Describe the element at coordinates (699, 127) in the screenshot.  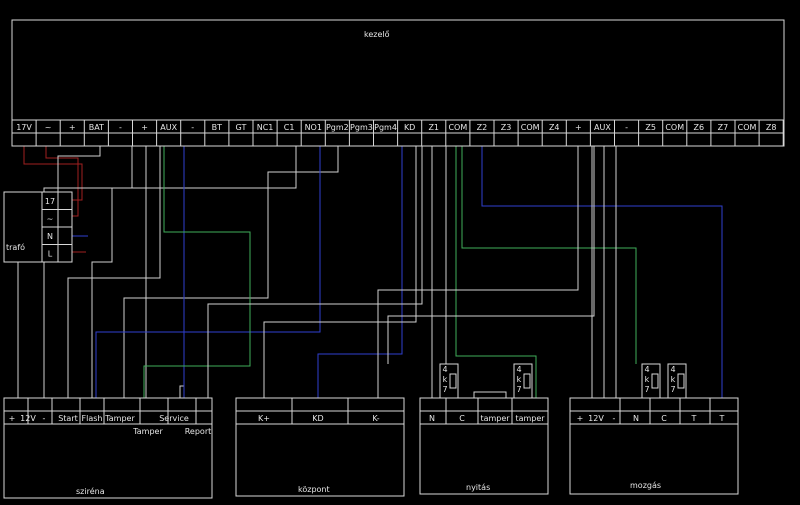
I see `panel-terminal-z6: Z6` at that location.